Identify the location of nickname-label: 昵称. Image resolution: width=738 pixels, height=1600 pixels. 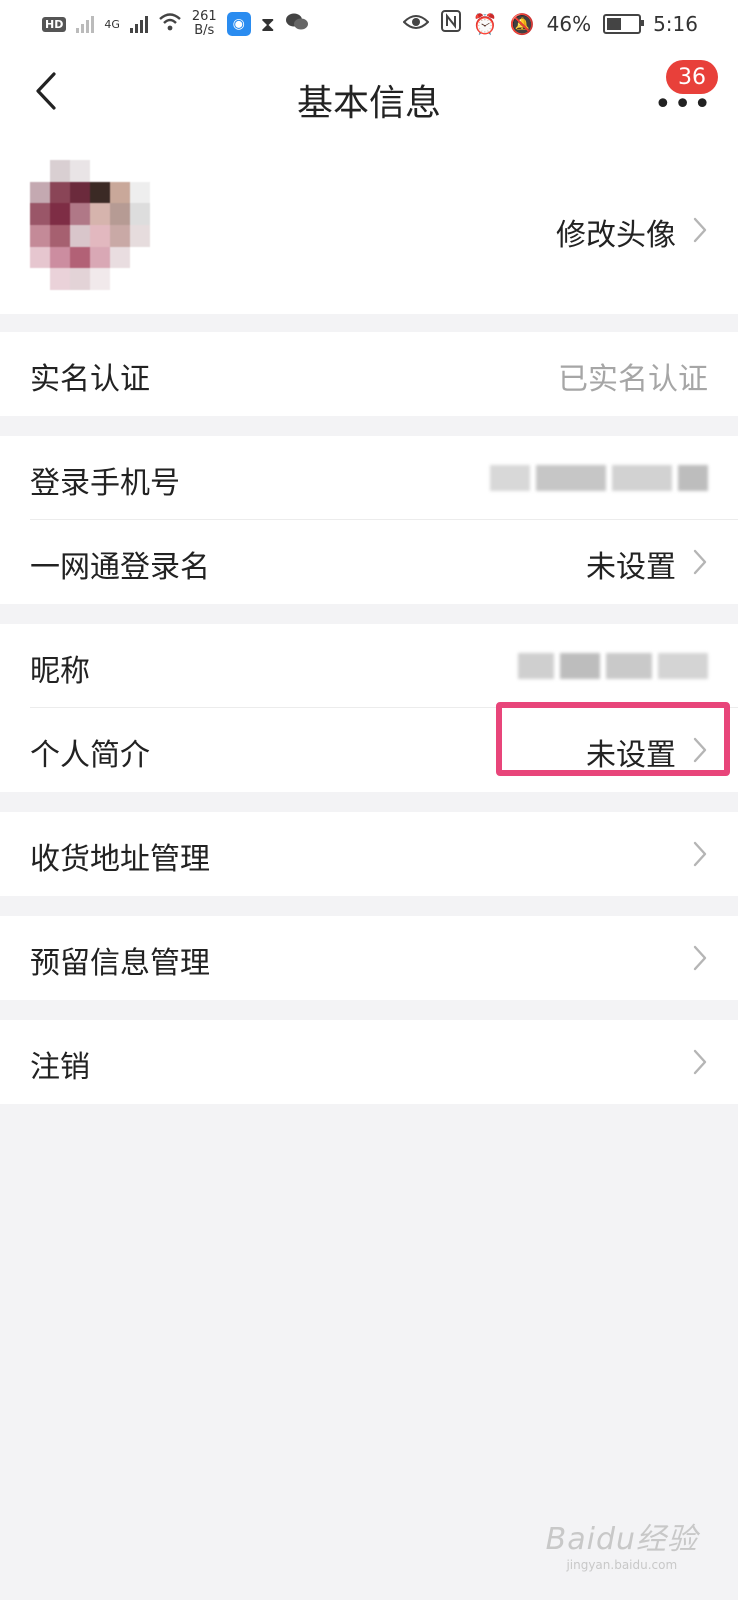
(60, 671).